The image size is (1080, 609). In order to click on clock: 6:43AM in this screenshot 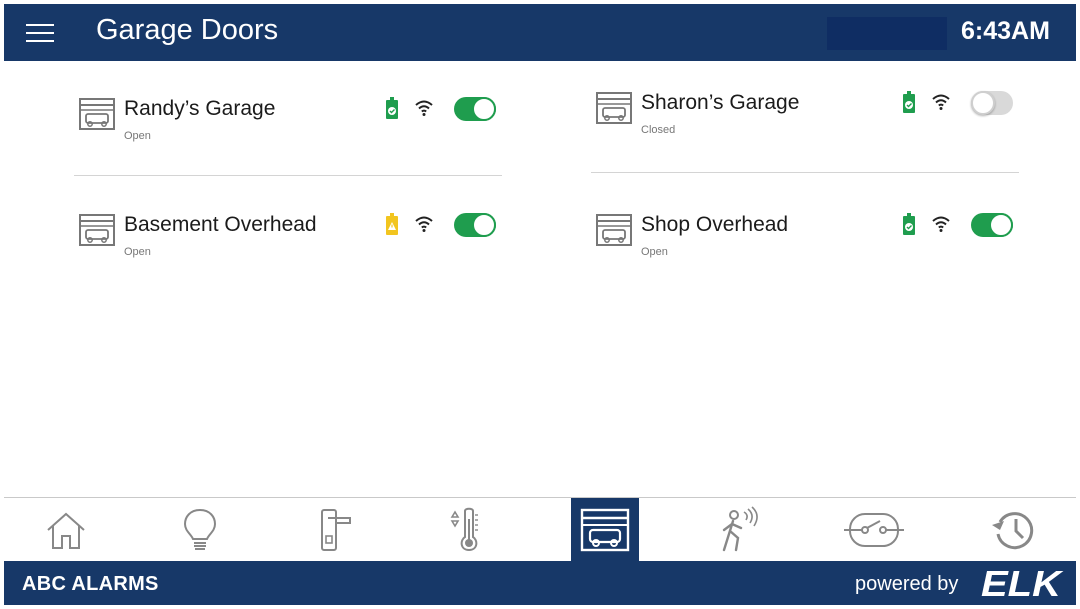, I will do `click(1005, 31)`.